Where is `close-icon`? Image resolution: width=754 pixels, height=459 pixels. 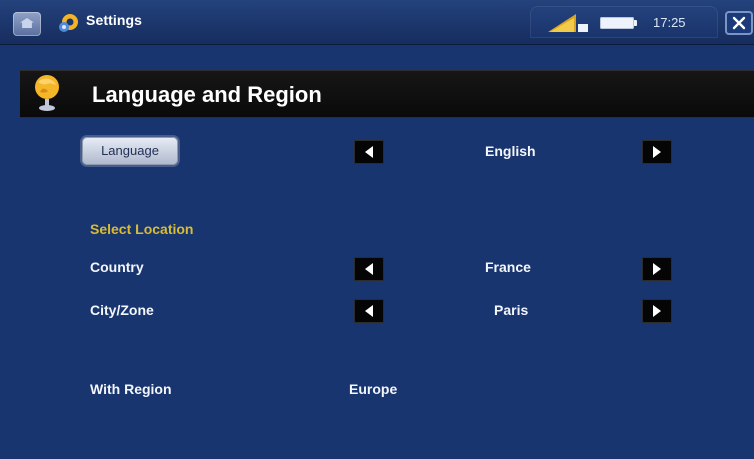 close-icon is located at coordinates (739, 23).